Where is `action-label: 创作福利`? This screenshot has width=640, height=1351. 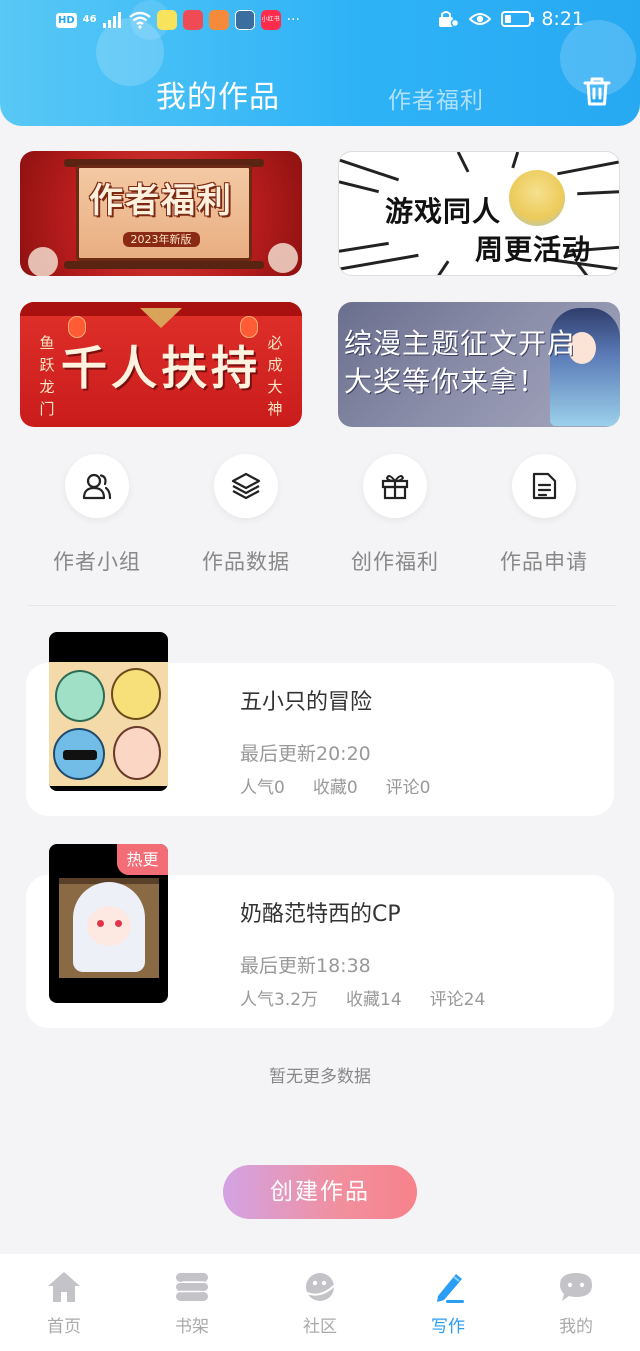
action-label: 创作福利 is located at coordinates (395, 562).